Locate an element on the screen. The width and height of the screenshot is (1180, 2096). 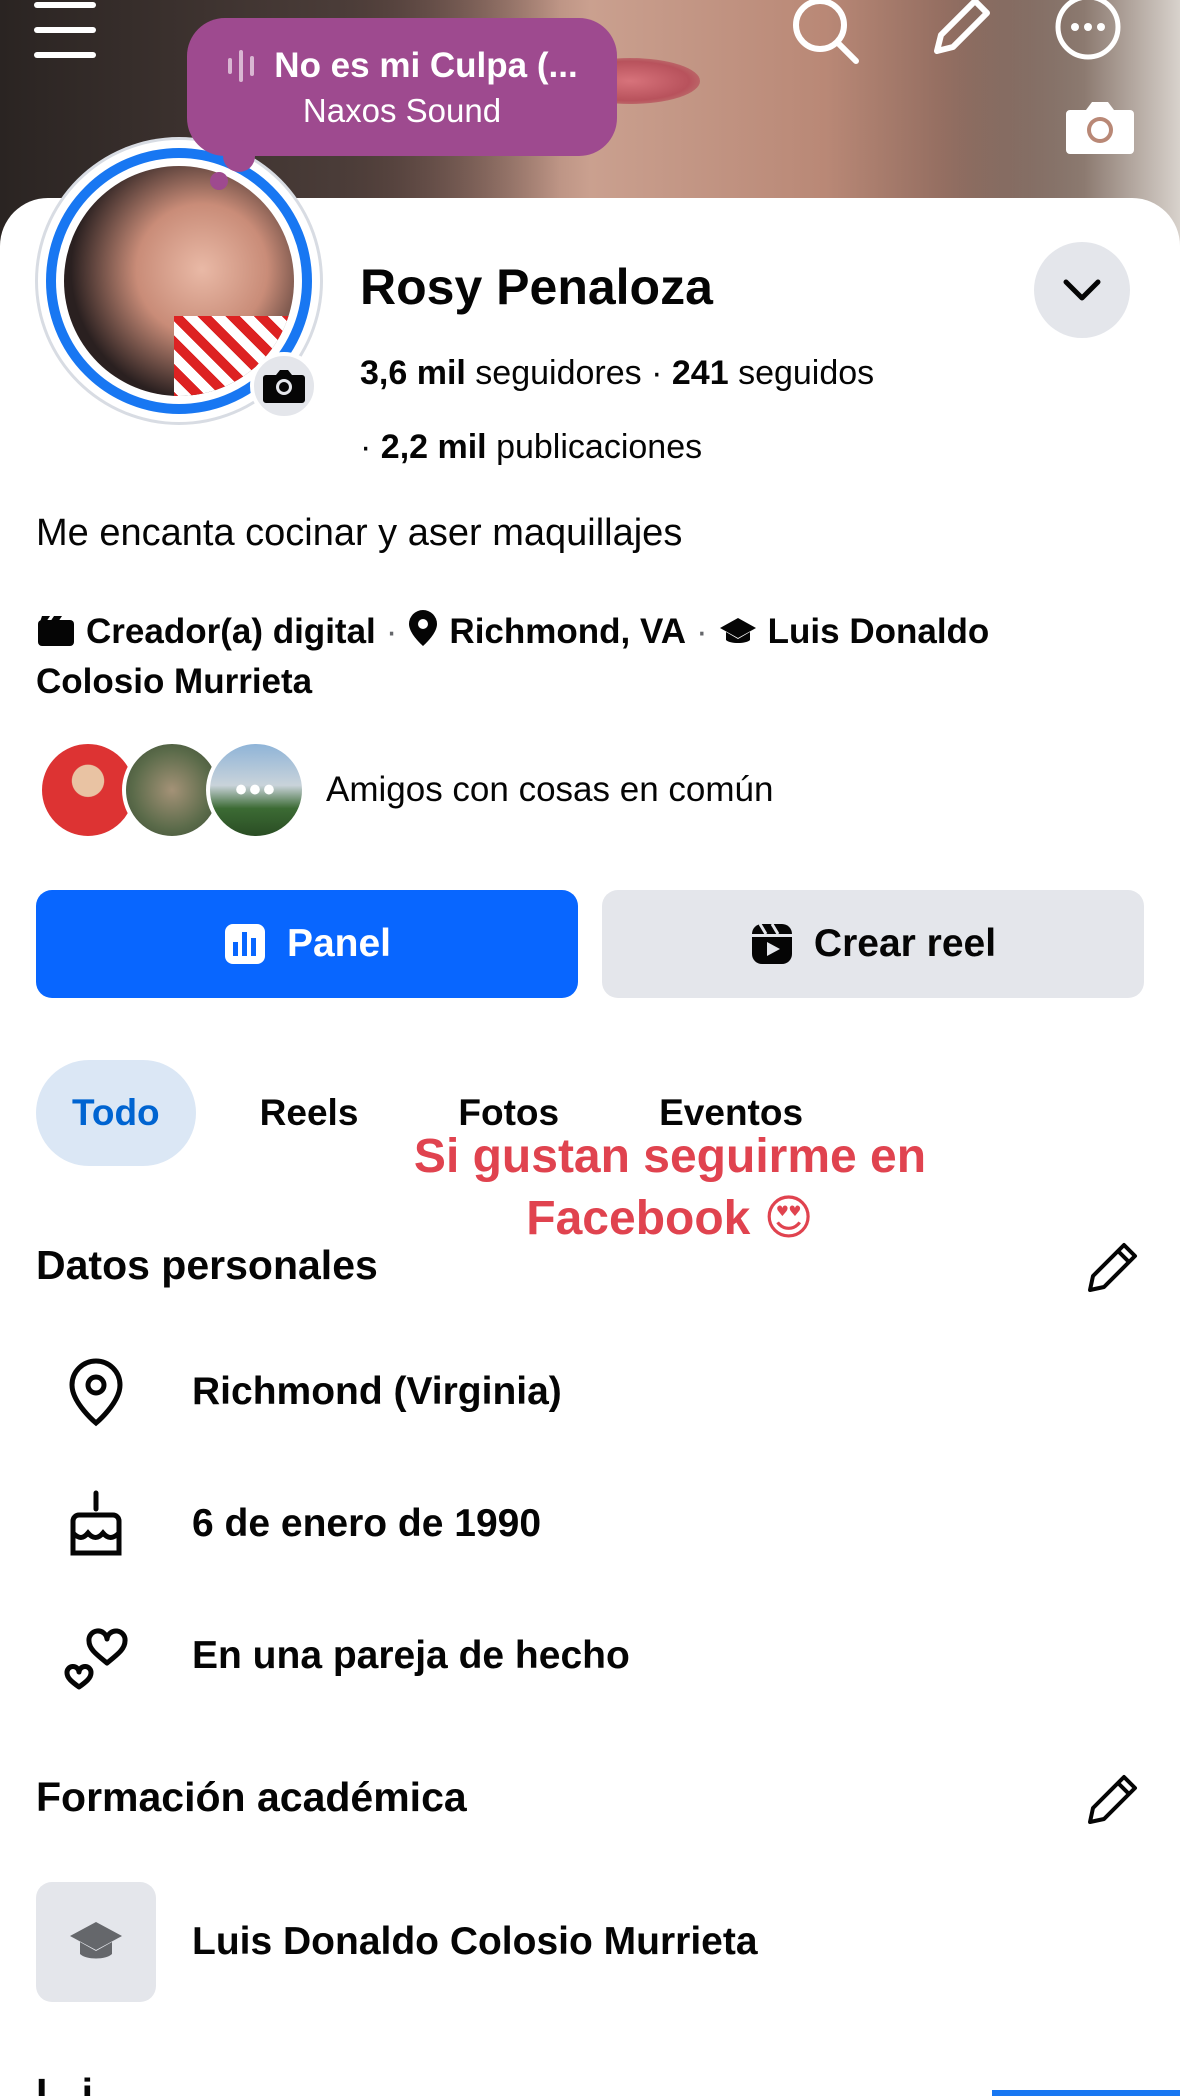
panel-button: Panel is located at coordinates (307, 944).